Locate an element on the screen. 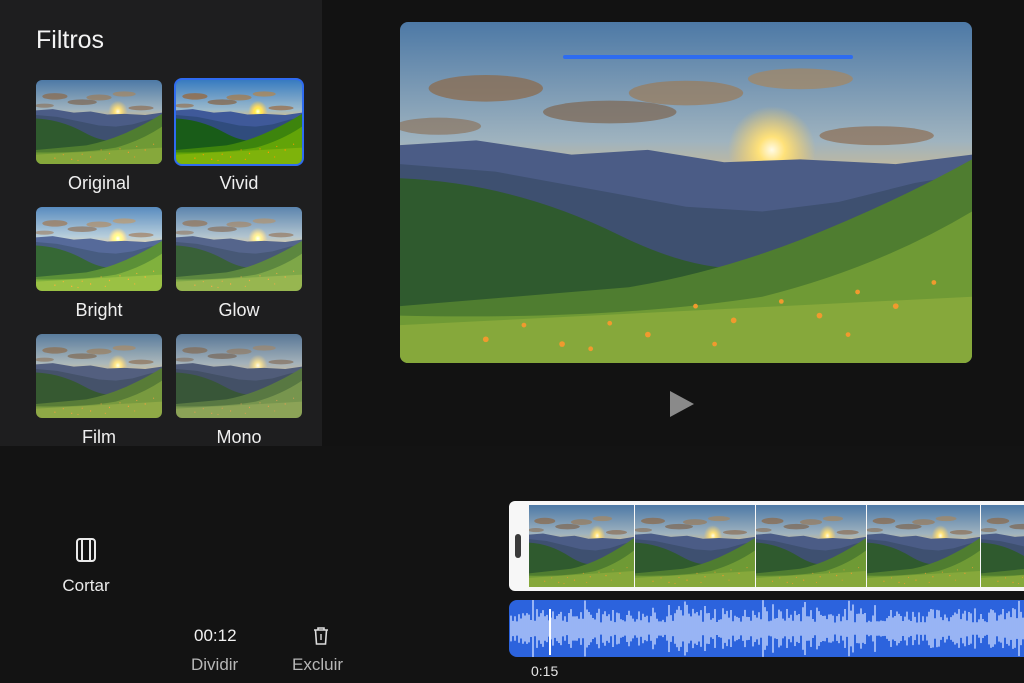 The image size is (1024, 683). delete-label: Excluir is located at coordinates (317, 665).